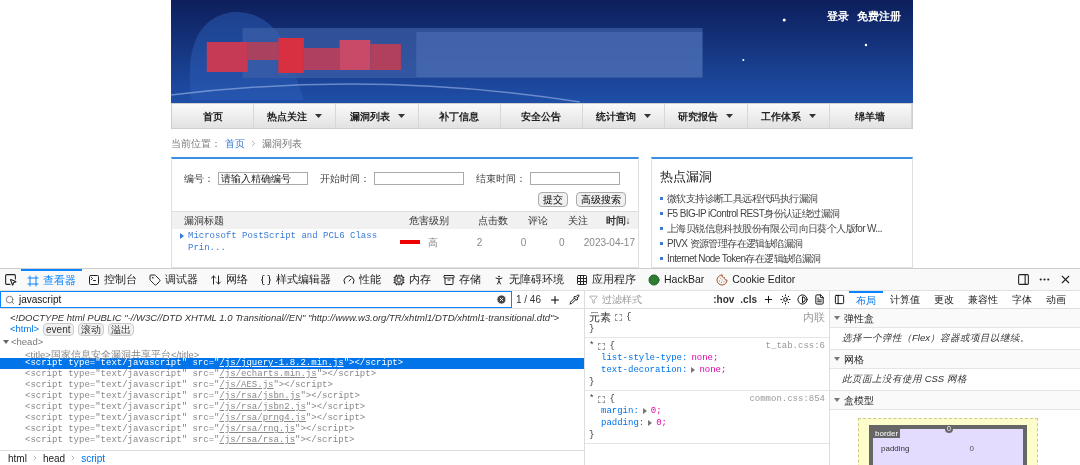 This screenshot has height=465, width=1080. Describe the element at coordinates (412, 279) in the screenshot. I see `devtools-tab: 内存` at that location.